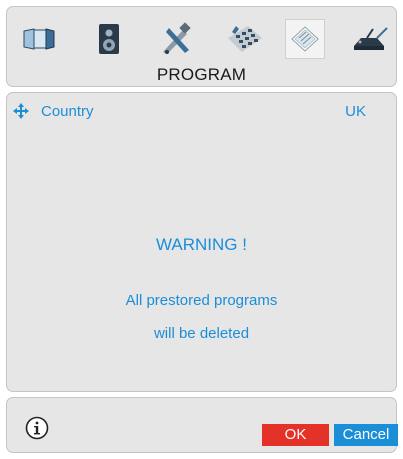  What do you see at coordinates (177, 39) in the screenshot?
I see `tools-icon` at bounding box center [177, 39].